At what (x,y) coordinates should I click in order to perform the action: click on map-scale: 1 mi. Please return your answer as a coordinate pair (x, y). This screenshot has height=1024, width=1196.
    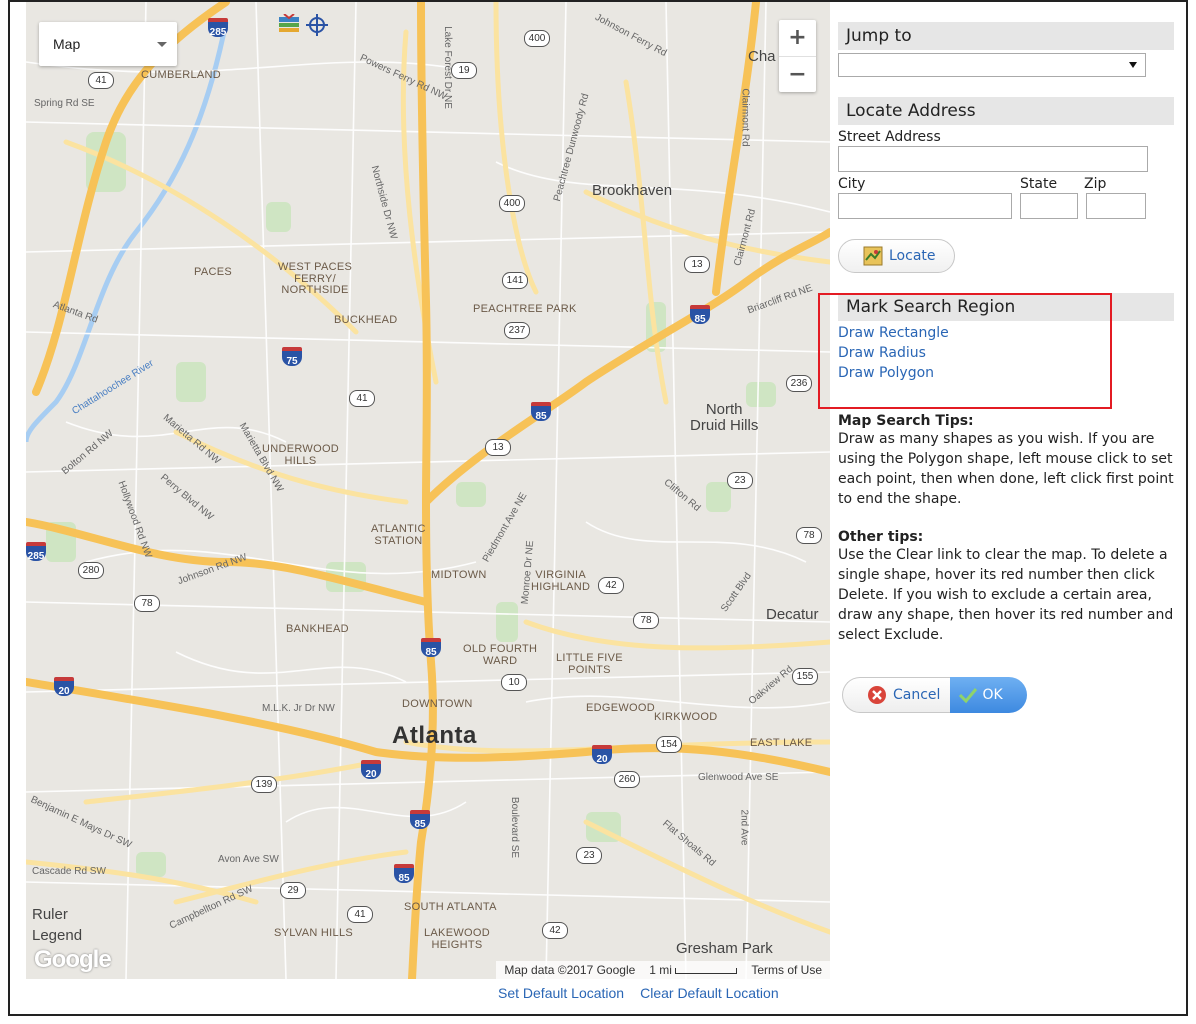
    Looking at the image, I should click on (693, 970).